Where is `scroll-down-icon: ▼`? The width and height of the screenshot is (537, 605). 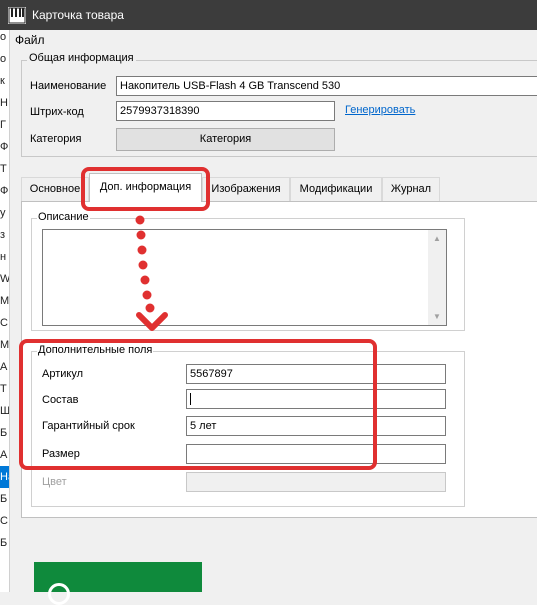 scroll-down-icon: ▼ is located at coordinates (437, 316).